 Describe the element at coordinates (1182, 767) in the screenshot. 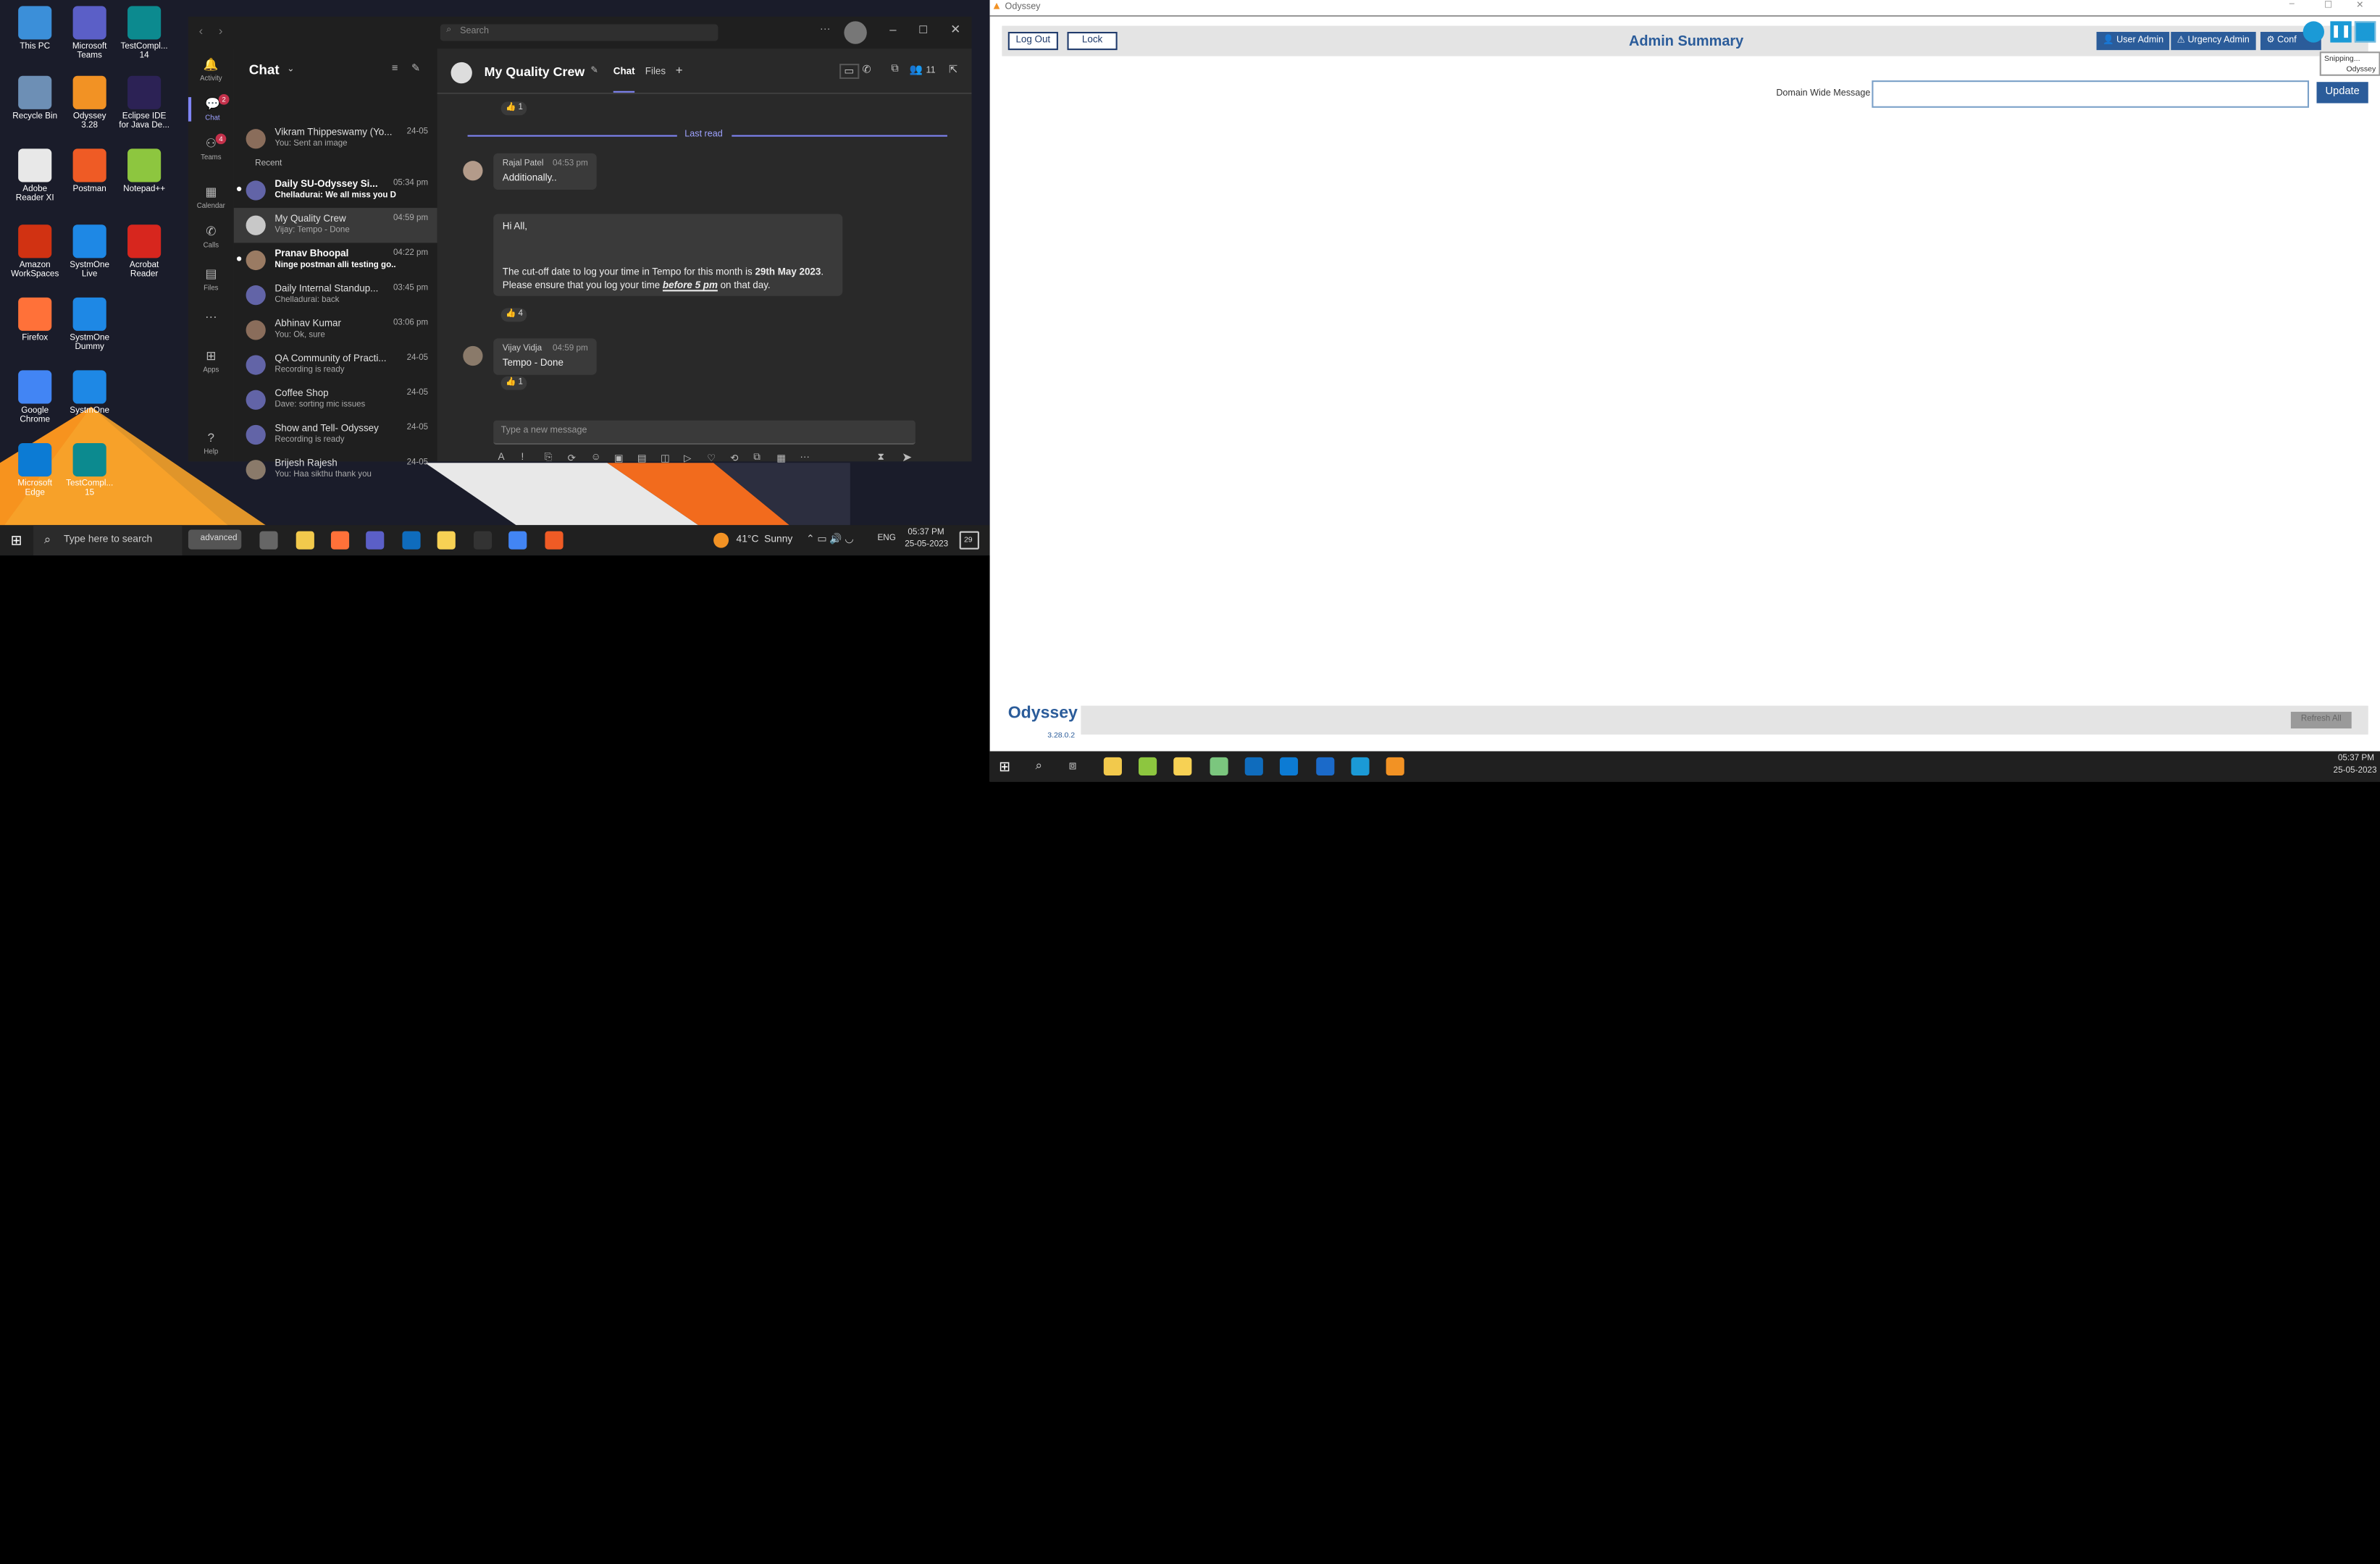

I see `sticky-notes-icon` at that location.